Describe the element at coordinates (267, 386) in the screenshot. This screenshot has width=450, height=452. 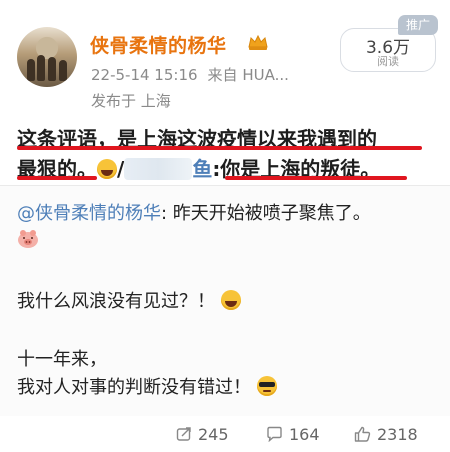
I see `cool-emoji-icon` at that location.